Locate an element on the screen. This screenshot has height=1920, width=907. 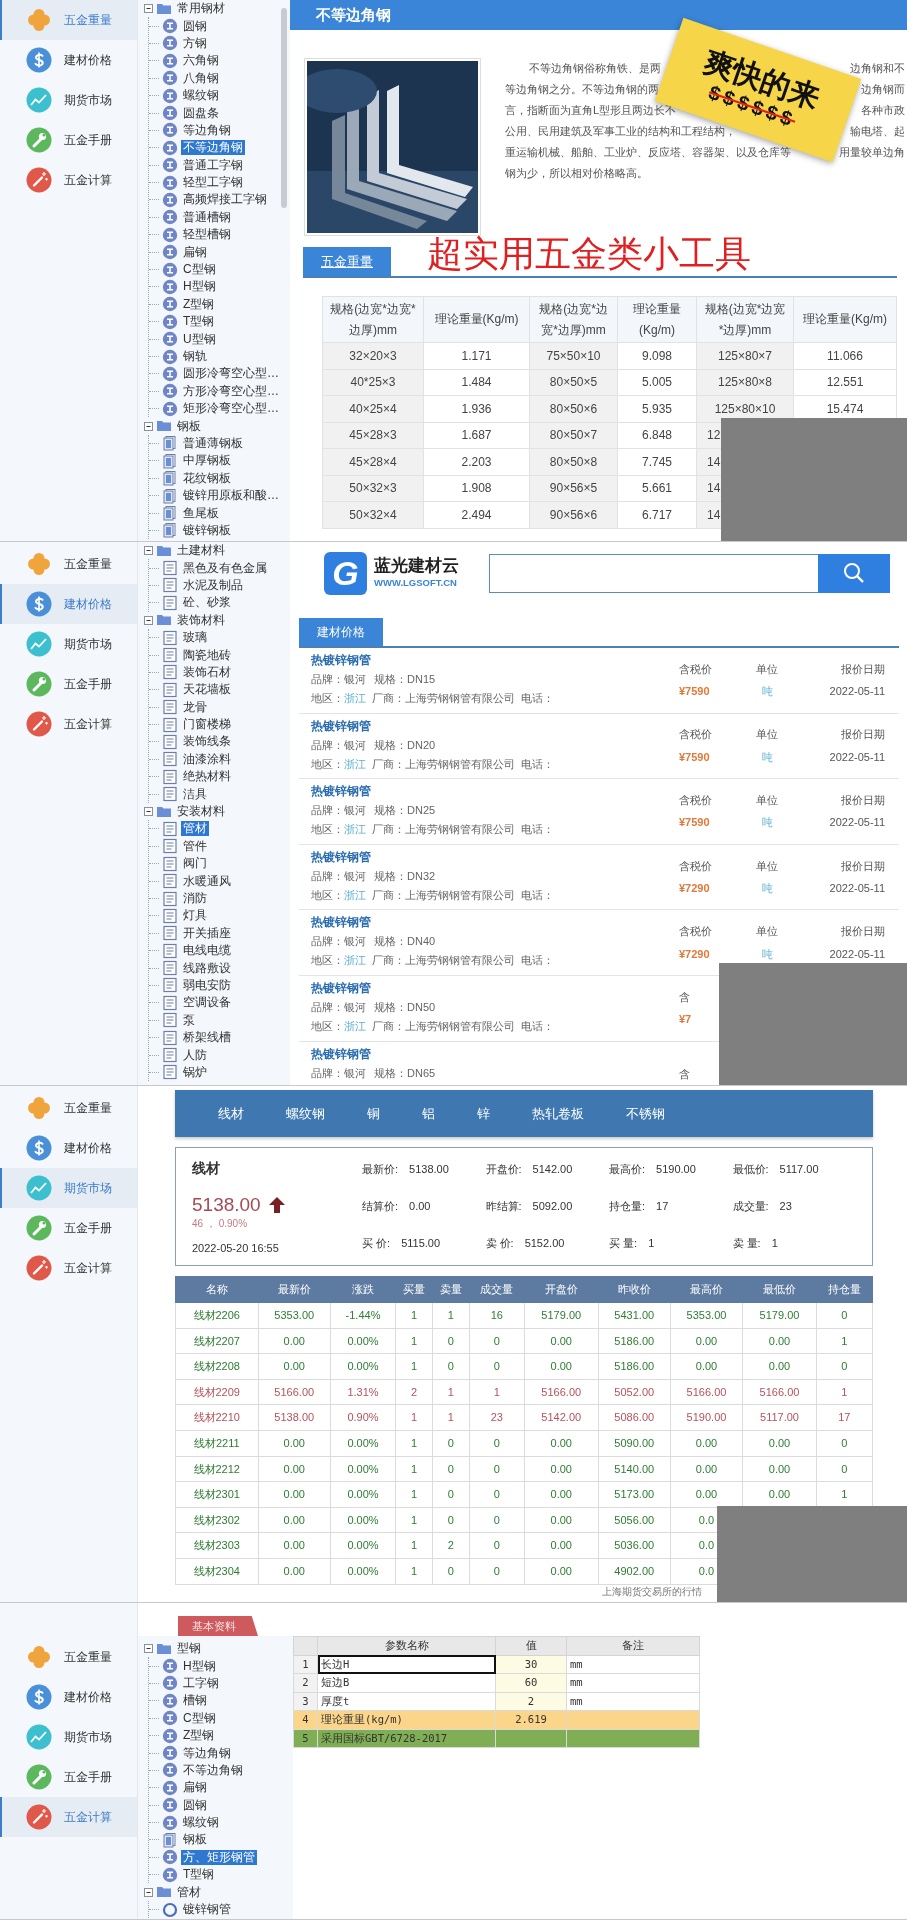
tree-item: 方、矩形钢管 is located at coordinates (219, 1857).